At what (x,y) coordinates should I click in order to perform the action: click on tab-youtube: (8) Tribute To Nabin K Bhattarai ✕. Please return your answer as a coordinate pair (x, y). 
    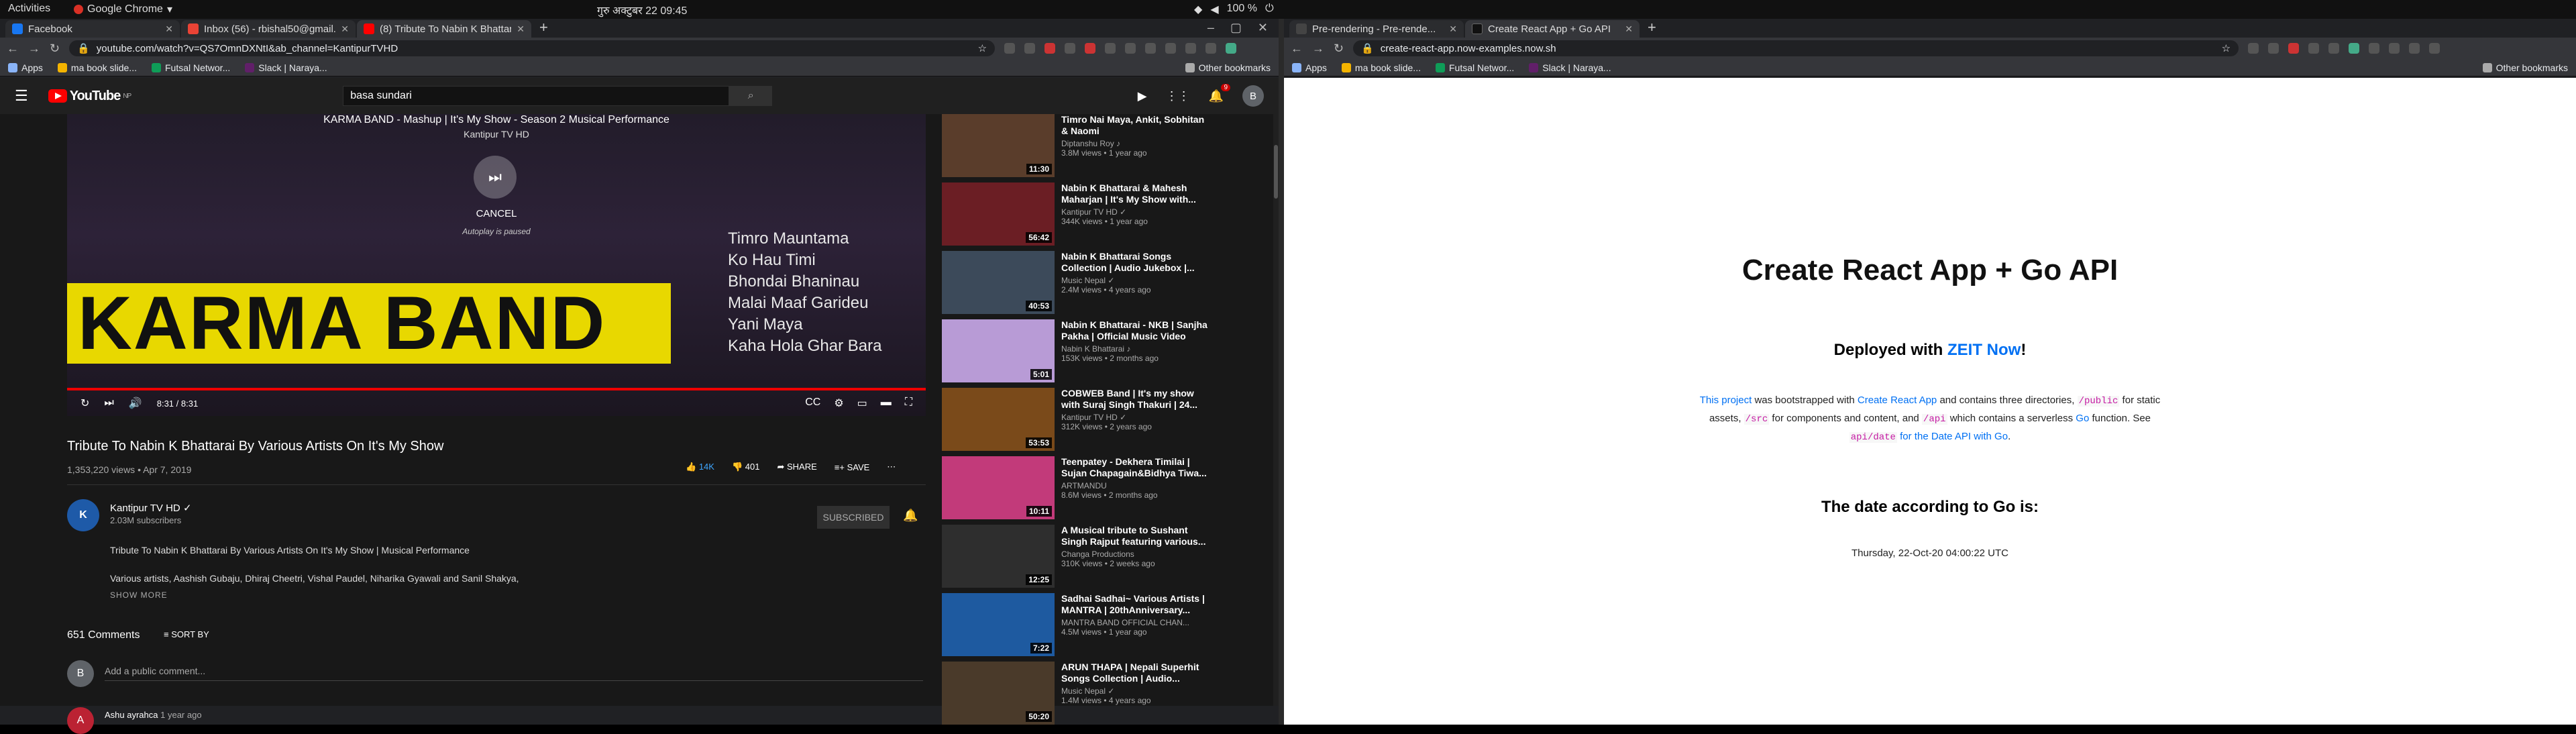
    Looking at the image, I should click on (444, 29).